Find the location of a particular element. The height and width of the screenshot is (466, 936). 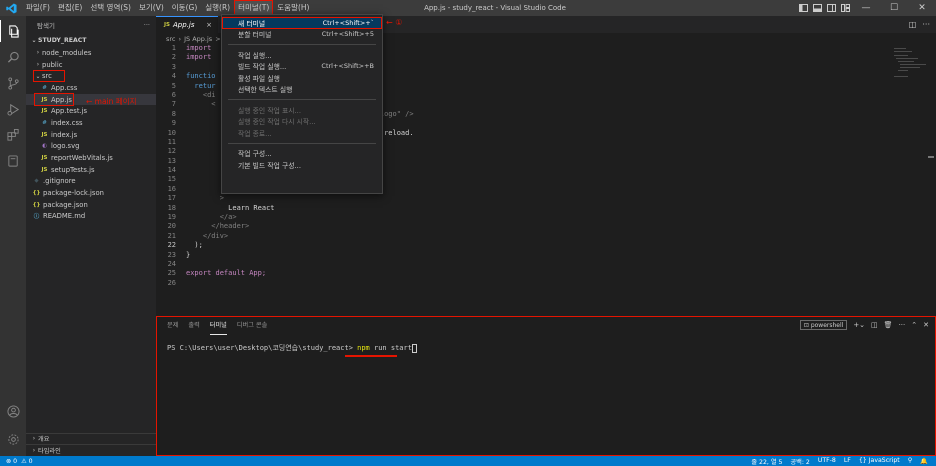

terminal-menu-item: 빌드 작업 실행... Ctrl+<Shift>+B is located at coordinates (302, 67).